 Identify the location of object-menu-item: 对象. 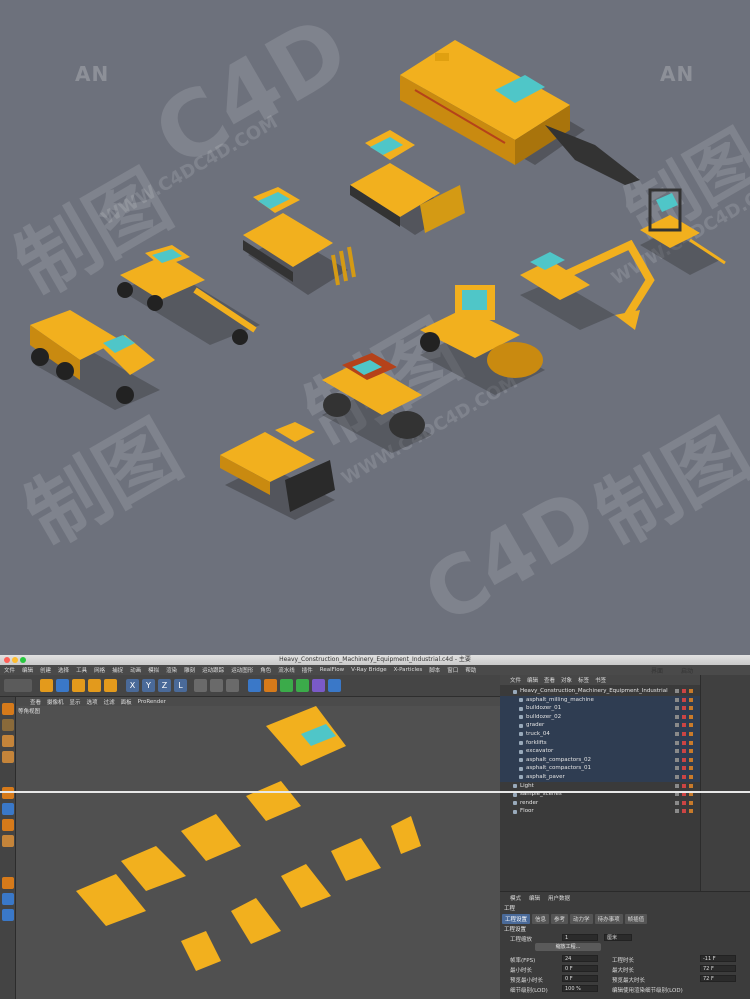
(566, 680).